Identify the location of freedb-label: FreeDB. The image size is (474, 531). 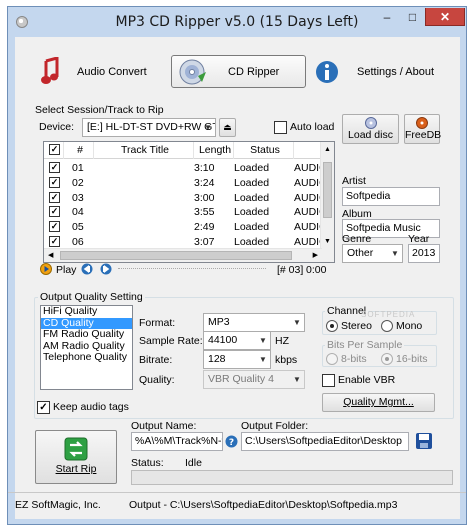
(423, 135).